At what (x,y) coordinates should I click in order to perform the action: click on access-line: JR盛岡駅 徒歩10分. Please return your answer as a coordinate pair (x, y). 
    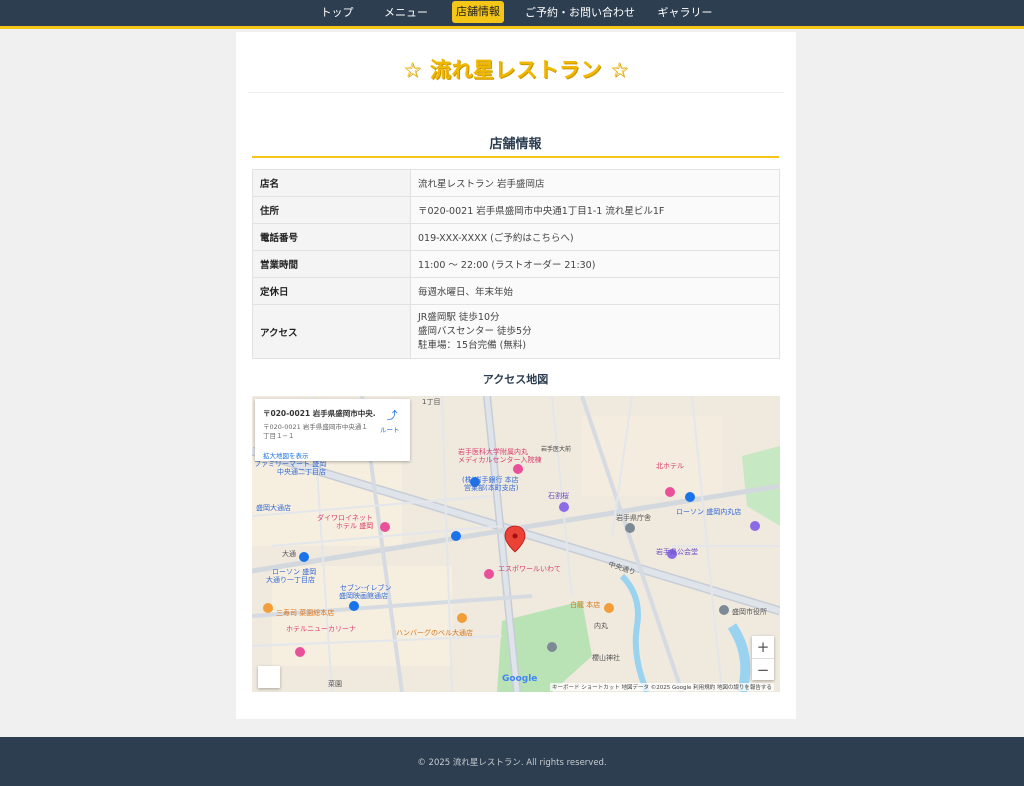
    Looking at the image, I should click on (459, 317).